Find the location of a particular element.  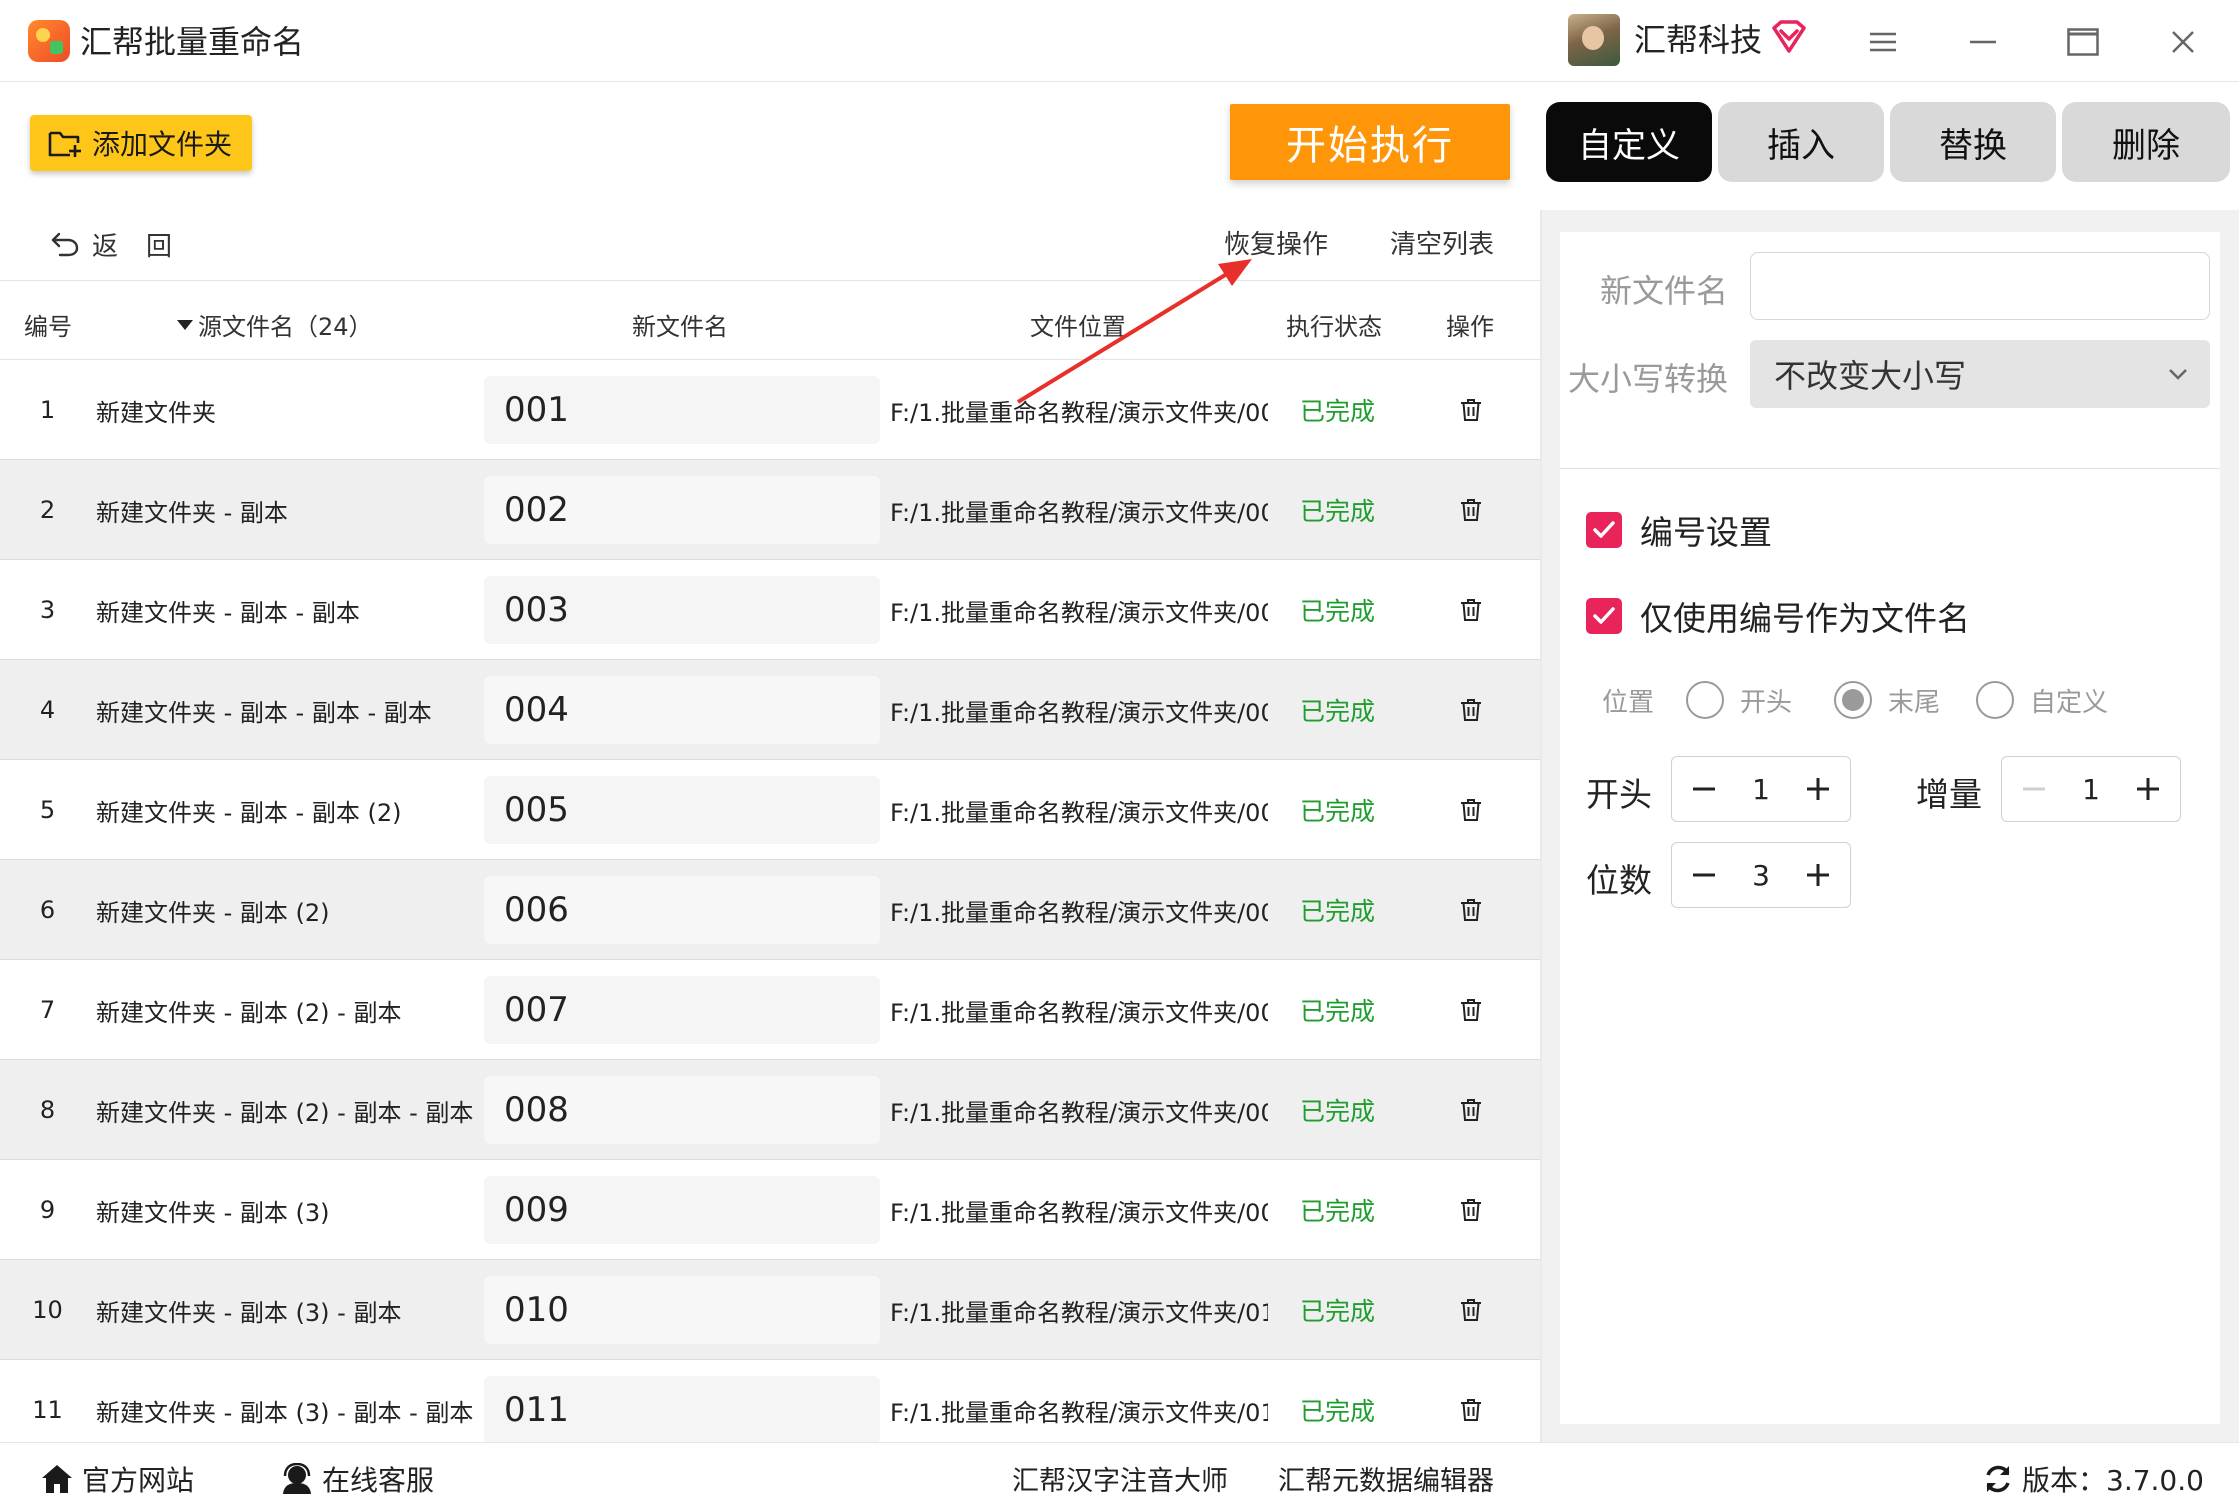

source-filename: 新建文件夹 - 副本 (3) - 副本 is located at coordinates (249, 1312).